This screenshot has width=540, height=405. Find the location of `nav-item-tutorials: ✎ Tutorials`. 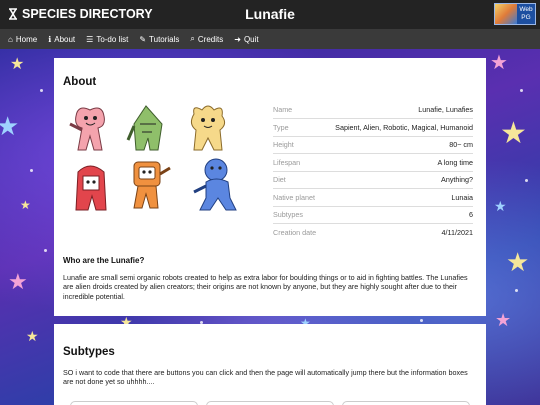

nav-item-tutorials: ✎ Tutorials is located at coordinates (159, 39).